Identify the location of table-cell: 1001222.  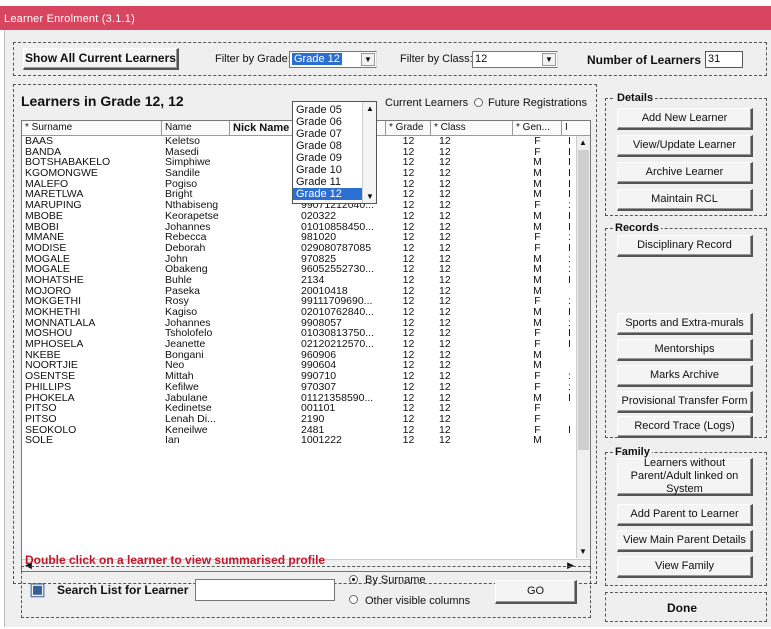
(321, 440).